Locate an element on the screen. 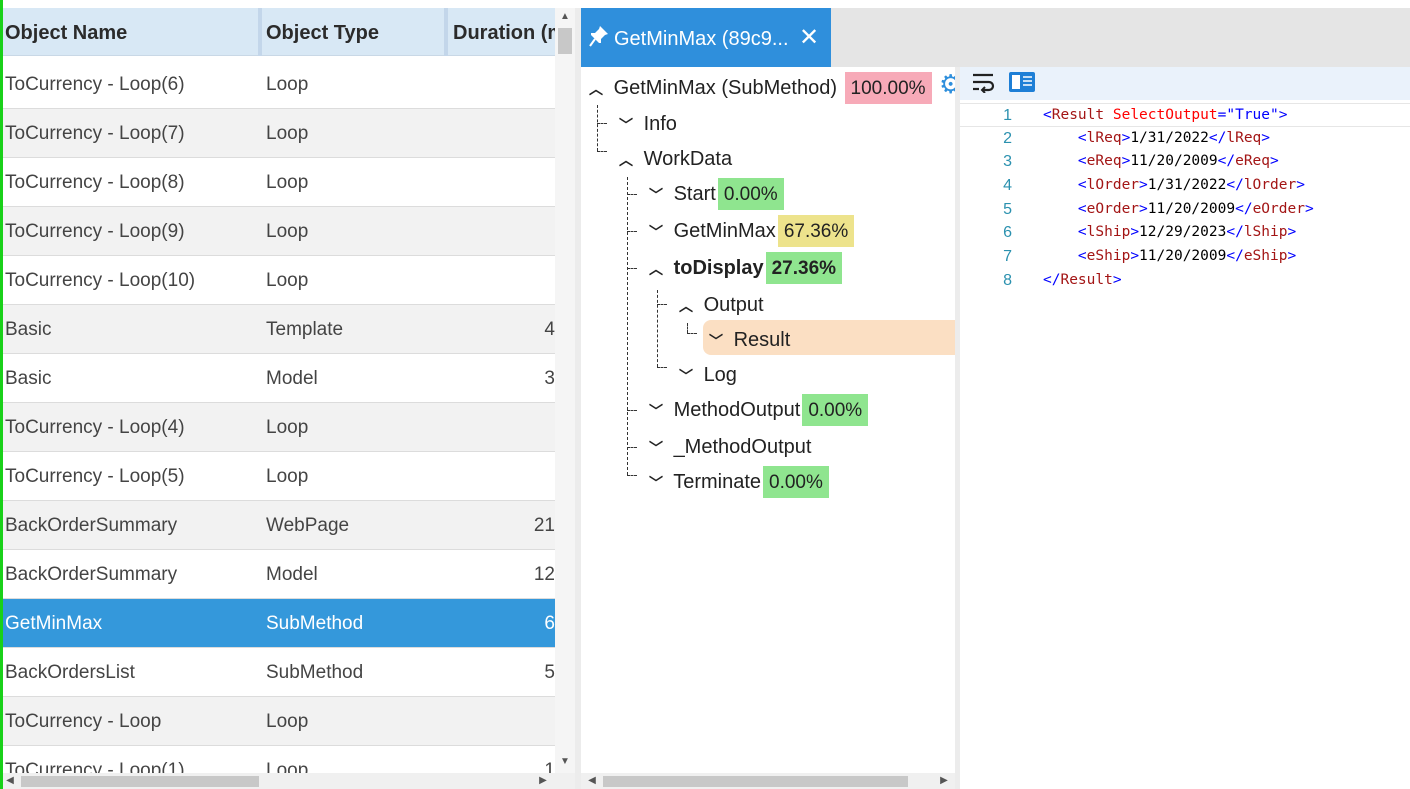 The image size is (1410, 789). line-number: 5 is located at coordinates (1007, 209).